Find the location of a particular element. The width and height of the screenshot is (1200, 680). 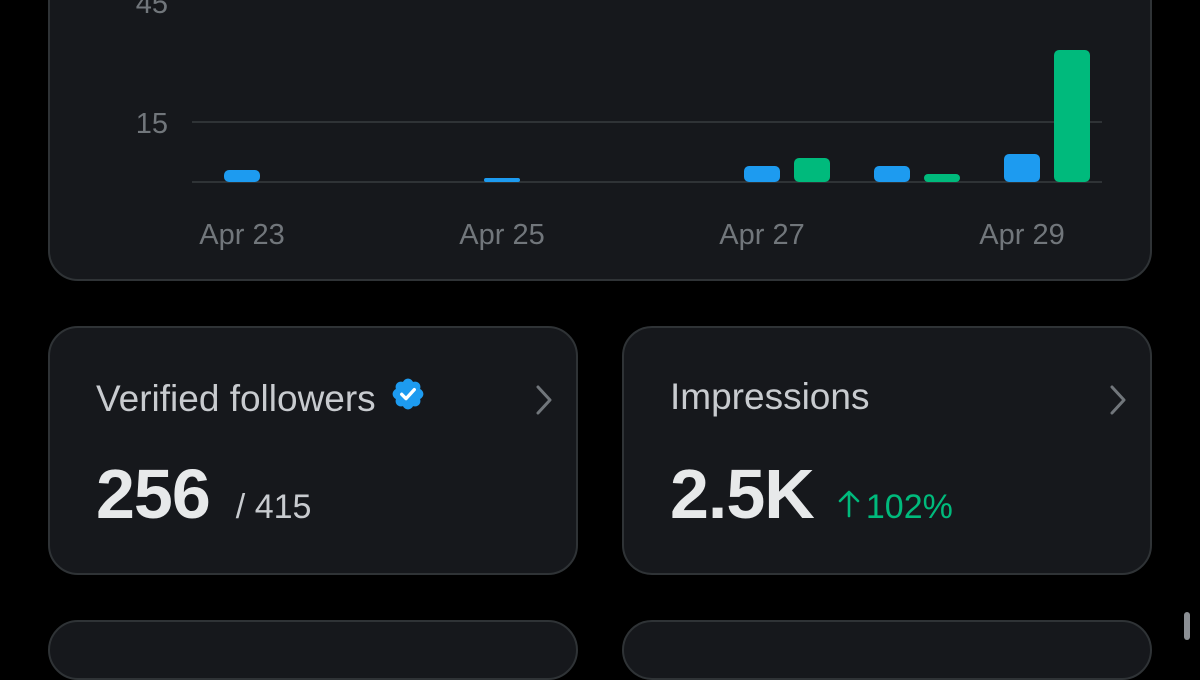

arrow-up-icon is located at coordinates (849, 507).